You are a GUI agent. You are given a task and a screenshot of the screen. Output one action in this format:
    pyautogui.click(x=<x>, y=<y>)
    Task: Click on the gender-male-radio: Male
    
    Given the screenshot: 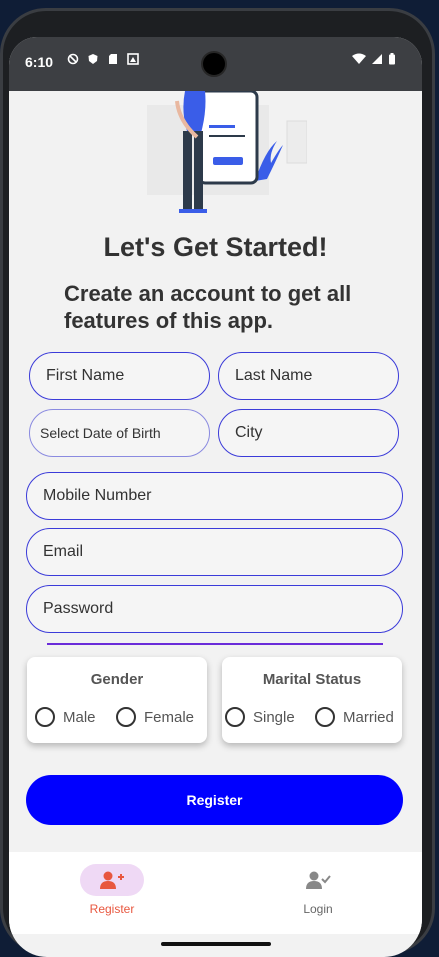 What is the action you would take?
    pyautogui.click(x=65, y=717)
    